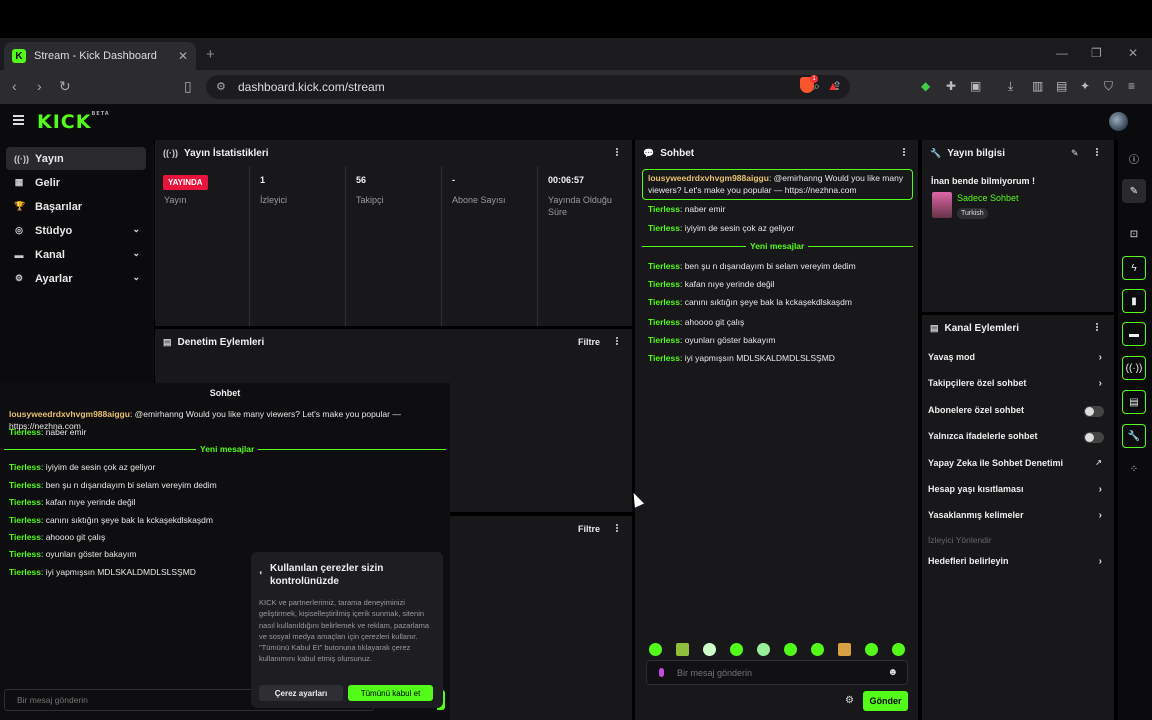 This screenshot has height=720, width=1152. Describe the element at coordinates (1134, 158) in the screenshot. I see `info-icon: ⓘ` at that location.